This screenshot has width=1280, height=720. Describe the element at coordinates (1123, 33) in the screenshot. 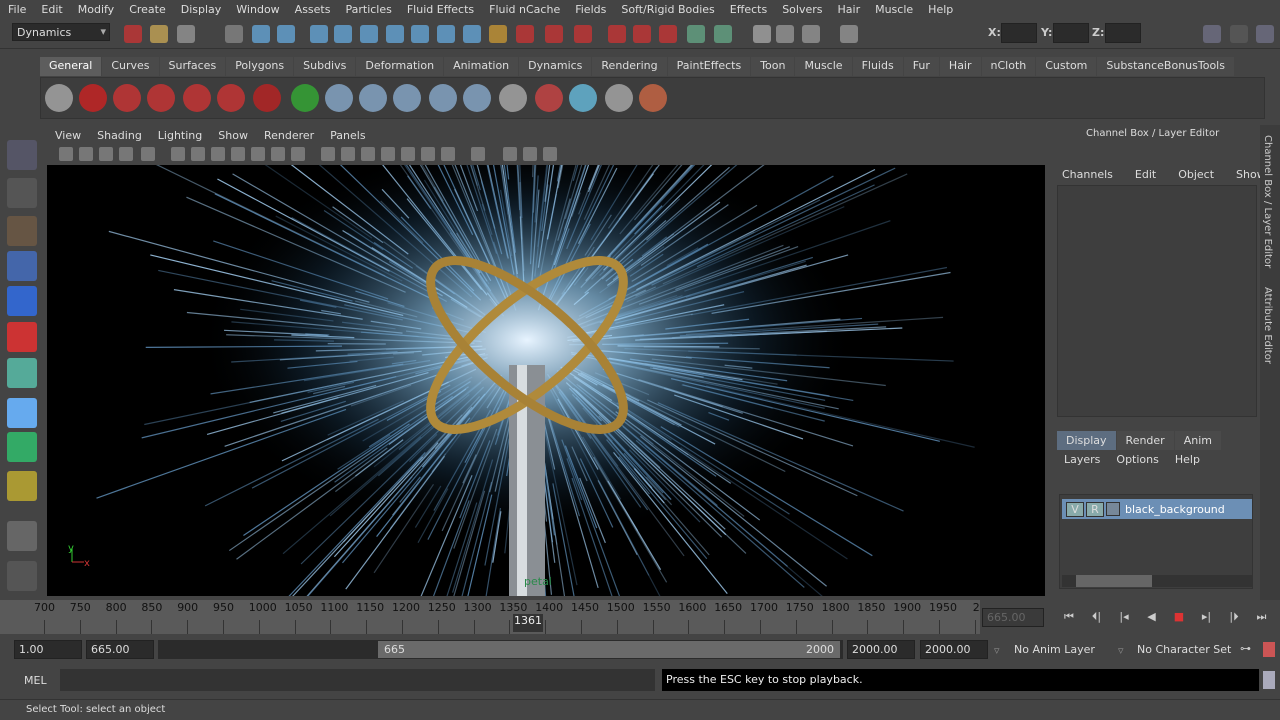

I see `z-input` at that location.